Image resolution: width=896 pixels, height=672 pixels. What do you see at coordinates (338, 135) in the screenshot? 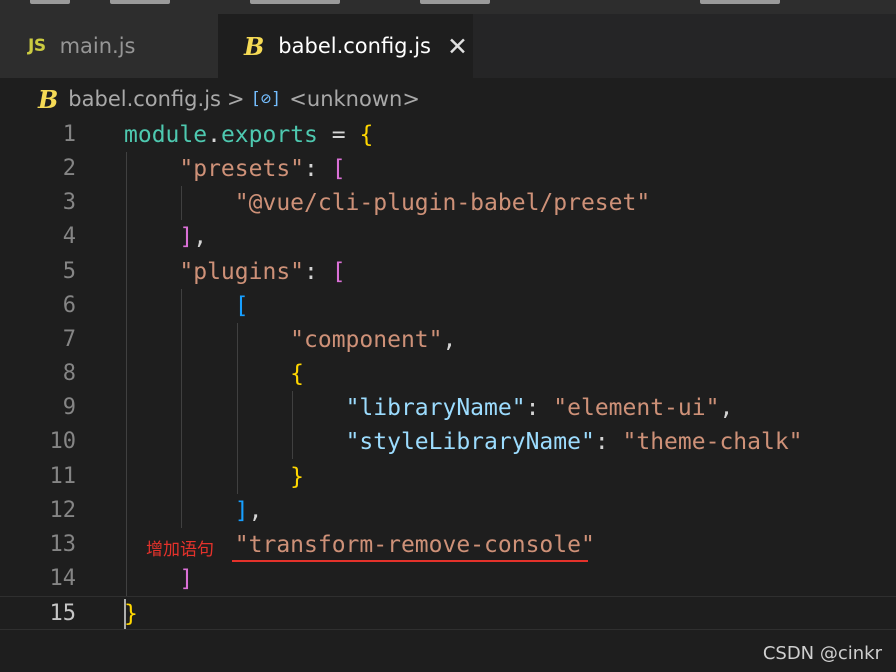
I see `code-token: =` at bounding box center [338, 135].